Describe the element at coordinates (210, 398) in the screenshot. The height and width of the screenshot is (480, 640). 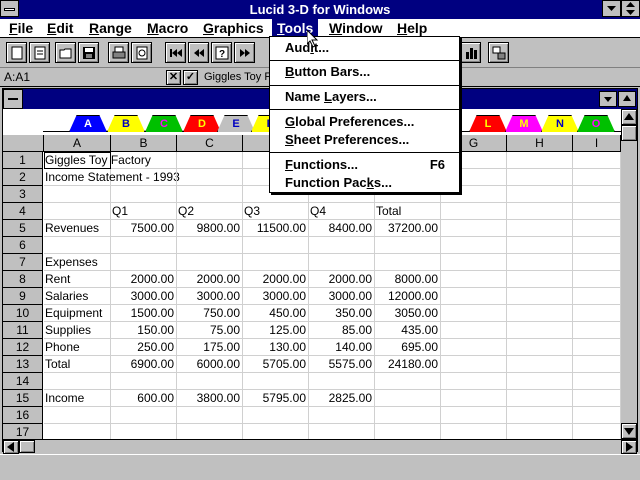
I see `table-cell: 3800.00` at that location.